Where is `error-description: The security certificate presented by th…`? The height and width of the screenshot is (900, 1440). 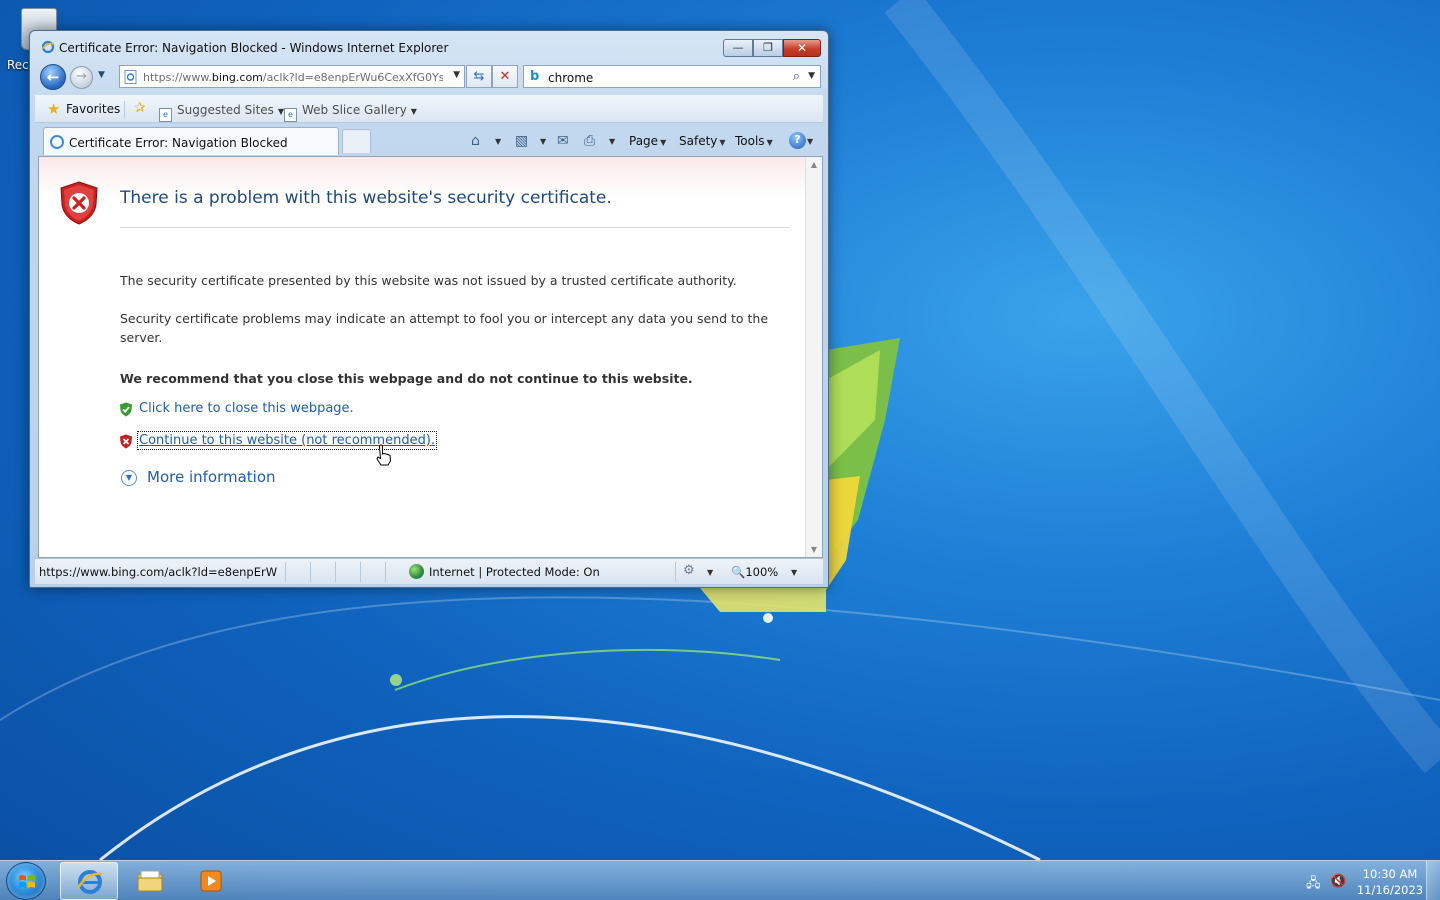
error-description: The security certificate presented by th… is located at coordinates (428, 280).